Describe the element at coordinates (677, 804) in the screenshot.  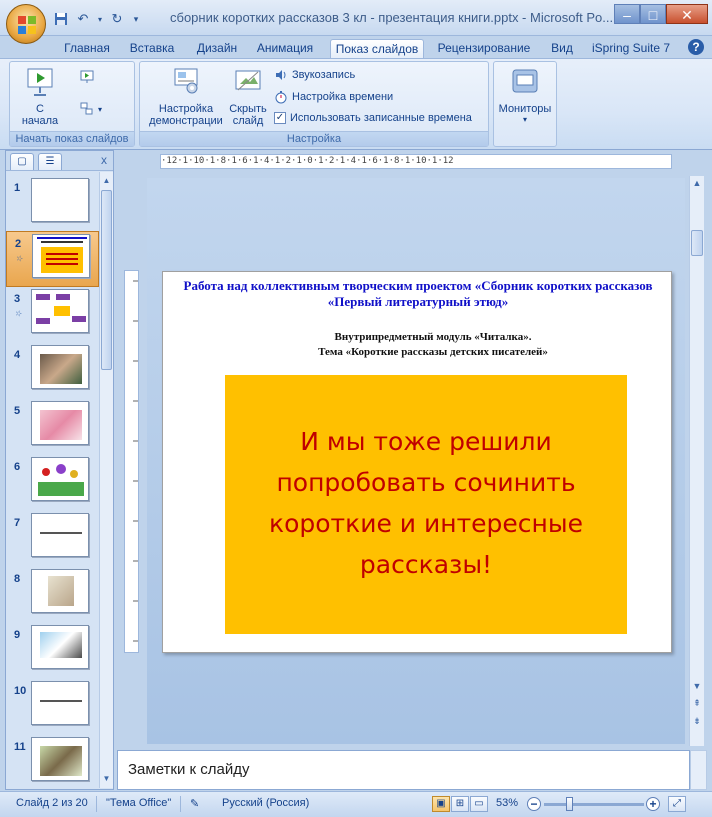
I see `fit-to-window-icon: ⤢` at that location.